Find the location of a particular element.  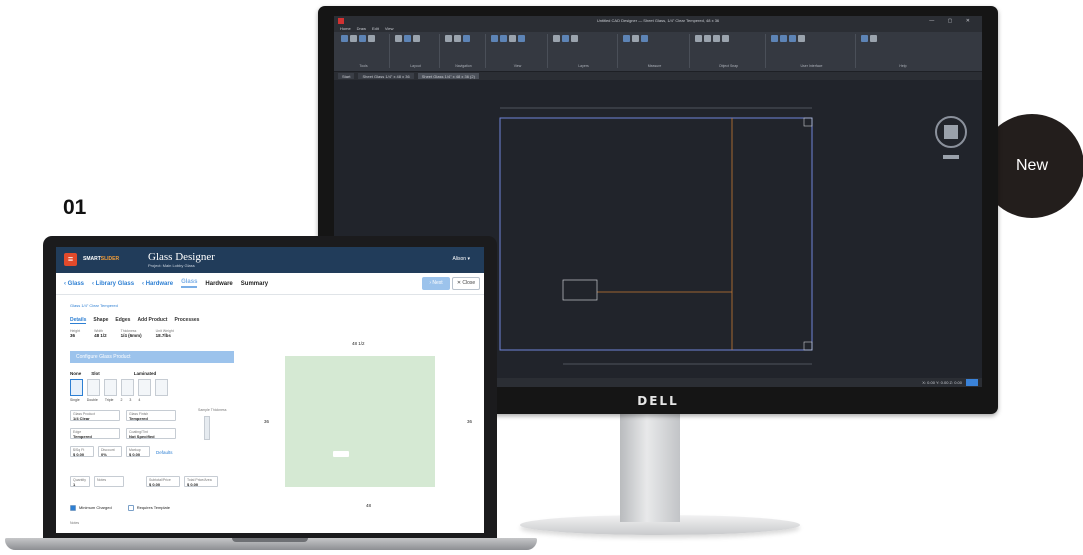

cutout-rectangle is located at coordinates (580, 290).